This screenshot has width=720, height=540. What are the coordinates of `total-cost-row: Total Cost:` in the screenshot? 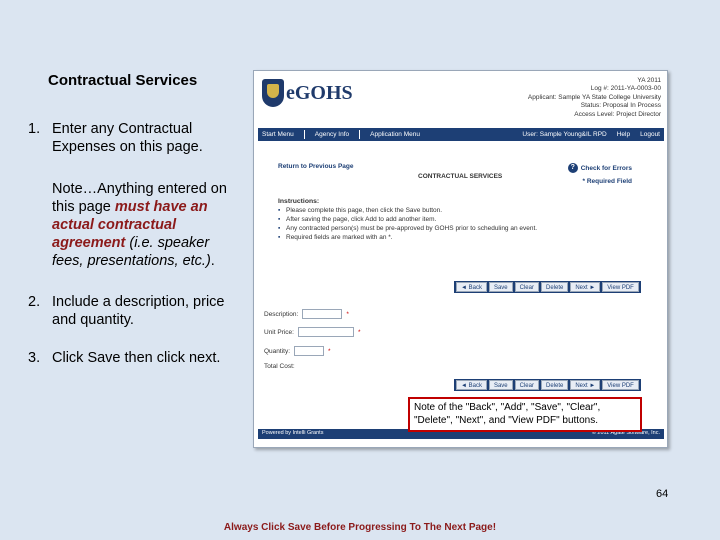 It's located at (279, 366).